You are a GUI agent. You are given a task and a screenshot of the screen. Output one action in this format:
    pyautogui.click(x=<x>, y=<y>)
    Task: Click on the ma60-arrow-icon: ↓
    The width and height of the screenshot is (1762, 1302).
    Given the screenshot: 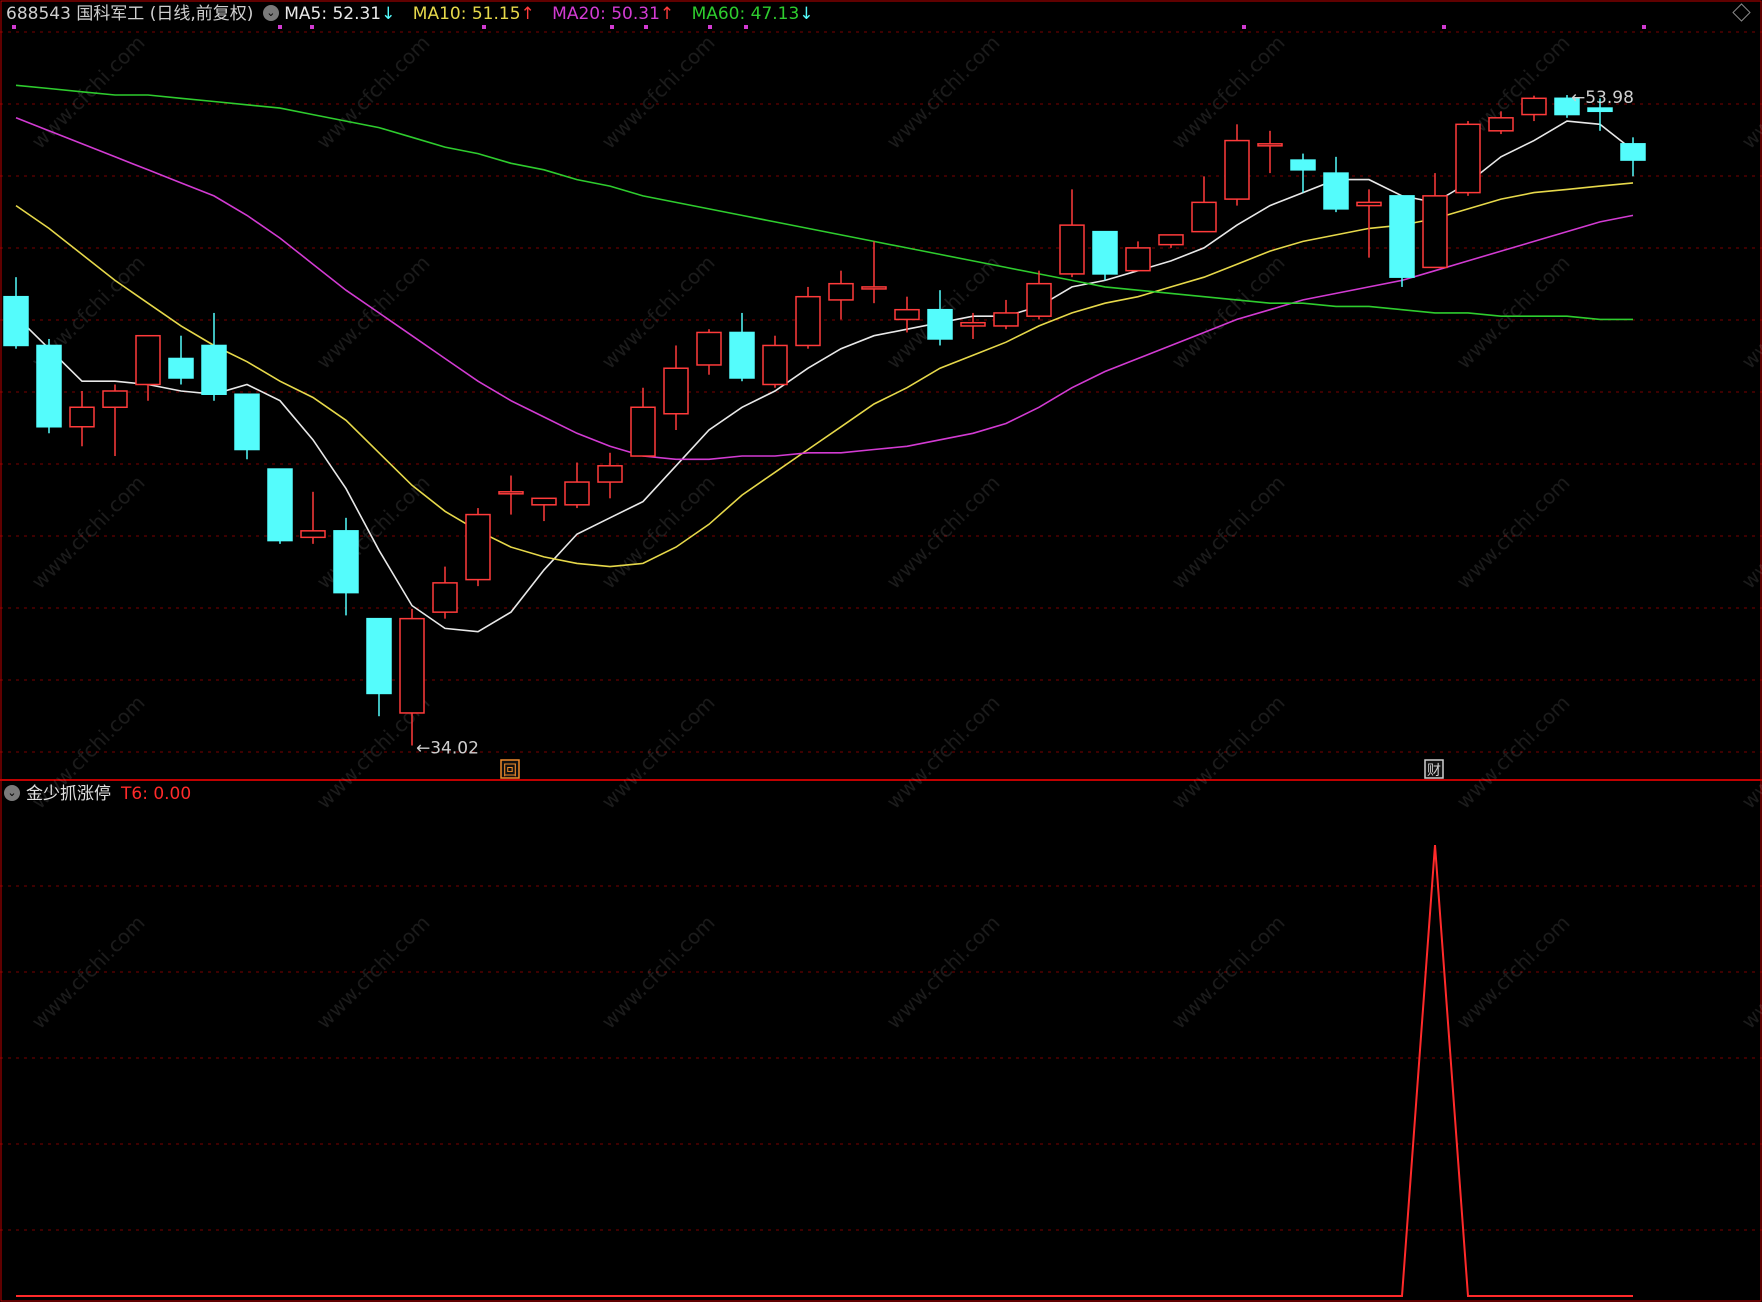 What is the action you would take?
    pyautogui.click(x=806, y=14)
    